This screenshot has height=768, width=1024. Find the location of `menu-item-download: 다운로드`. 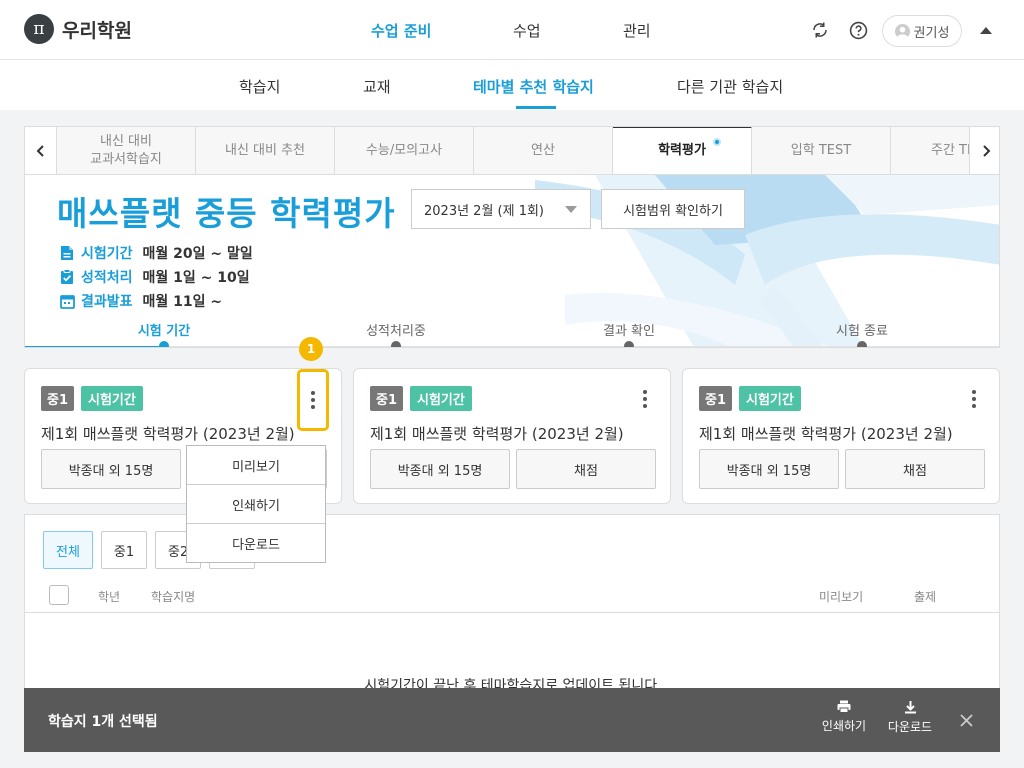

menu-item-download: 다운로드 is located at coordinates (256, 543).